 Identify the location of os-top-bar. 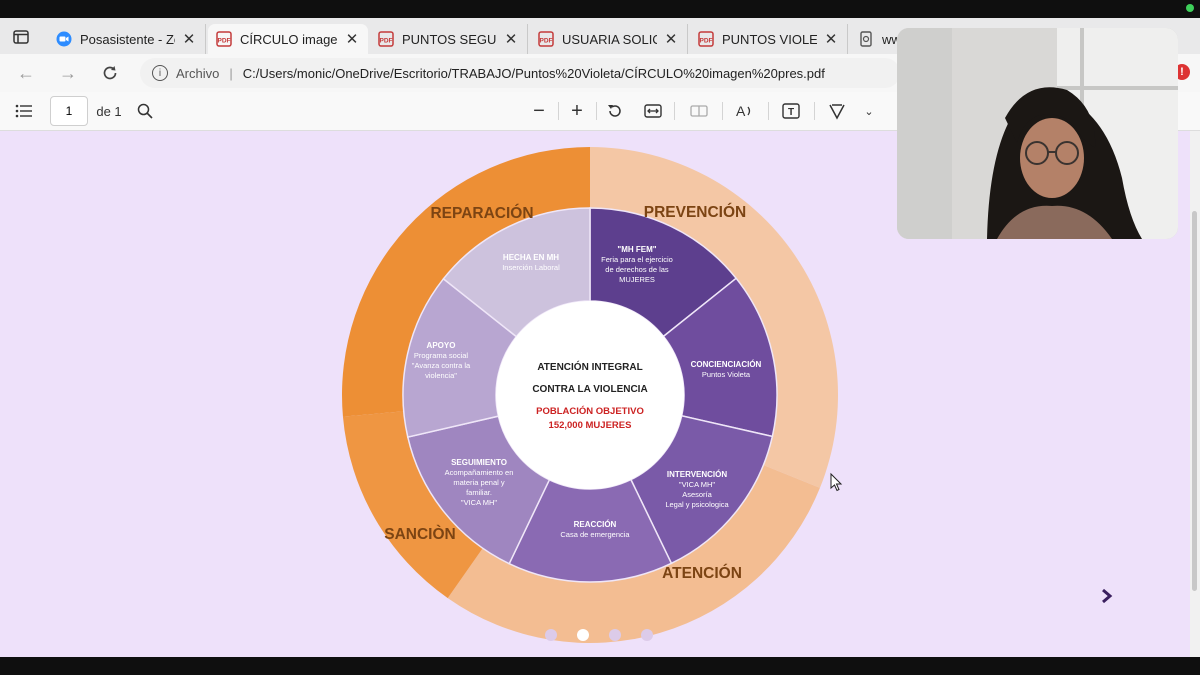
(600, 9).